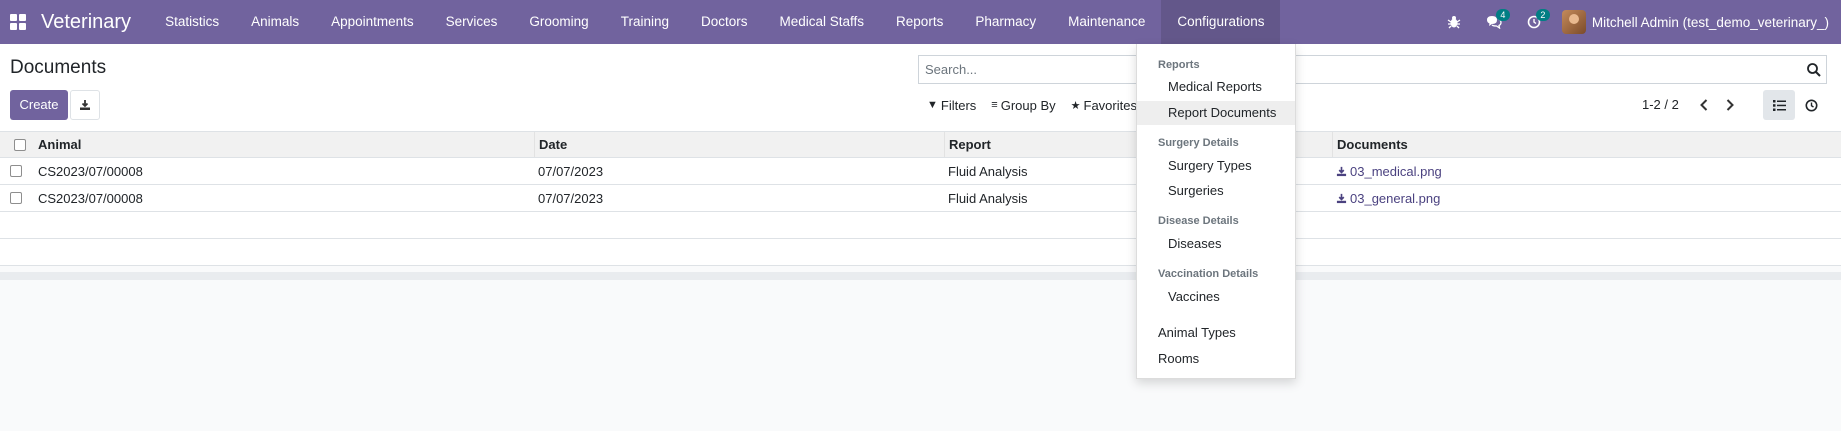 This screenshot has width=1841, height=431. What do you see at coordinates (1573, 22) in the screenshot?
I see `user-avatar` at bounding box center [1573, 22].